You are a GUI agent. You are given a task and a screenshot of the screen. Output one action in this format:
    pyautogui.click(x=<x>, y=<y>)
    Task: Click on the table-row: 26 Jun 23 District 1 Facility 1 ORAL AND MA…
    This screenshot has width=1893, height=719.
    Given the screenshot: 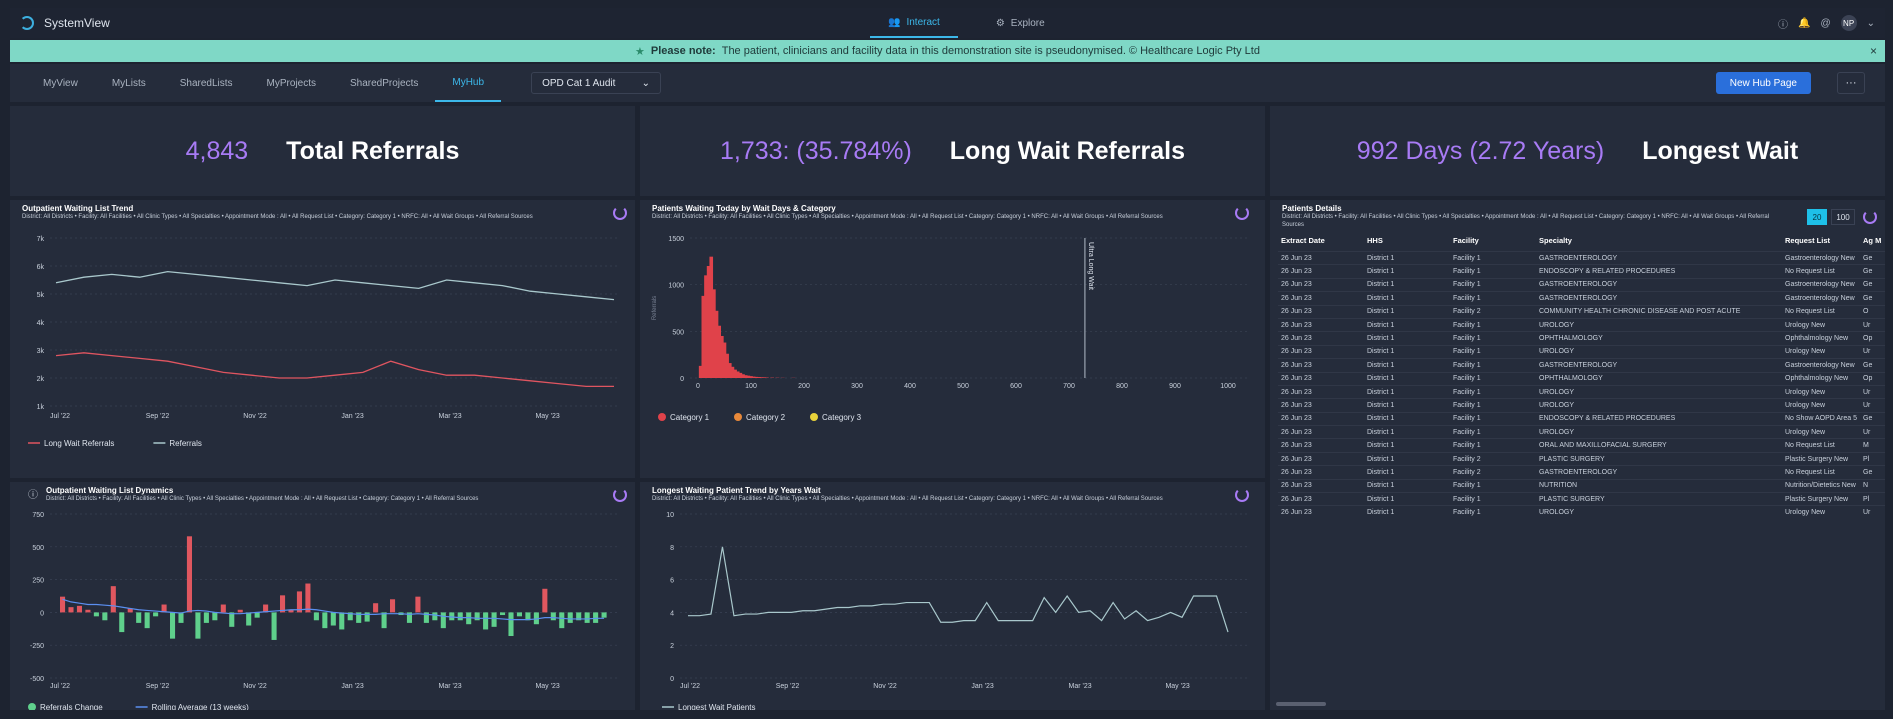 What is the action you would take?
    pyautogui.click(x=1581, y=445)
    